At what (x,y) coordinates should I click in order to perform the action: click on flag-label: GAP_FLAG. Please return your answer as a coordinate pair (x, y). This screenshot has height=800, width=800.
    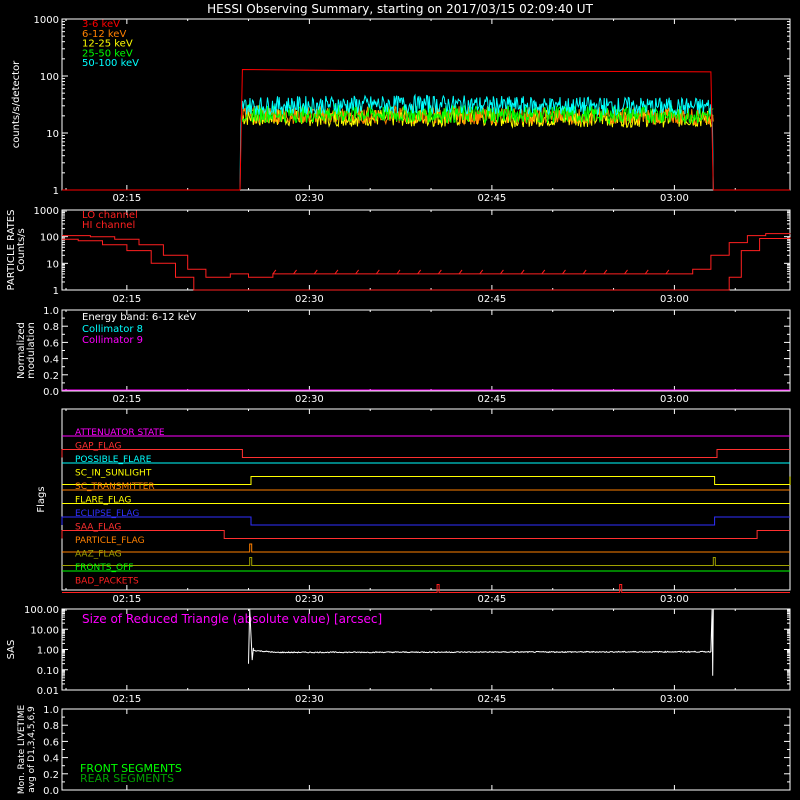
    Looking at the image, I should click on (98, 447).